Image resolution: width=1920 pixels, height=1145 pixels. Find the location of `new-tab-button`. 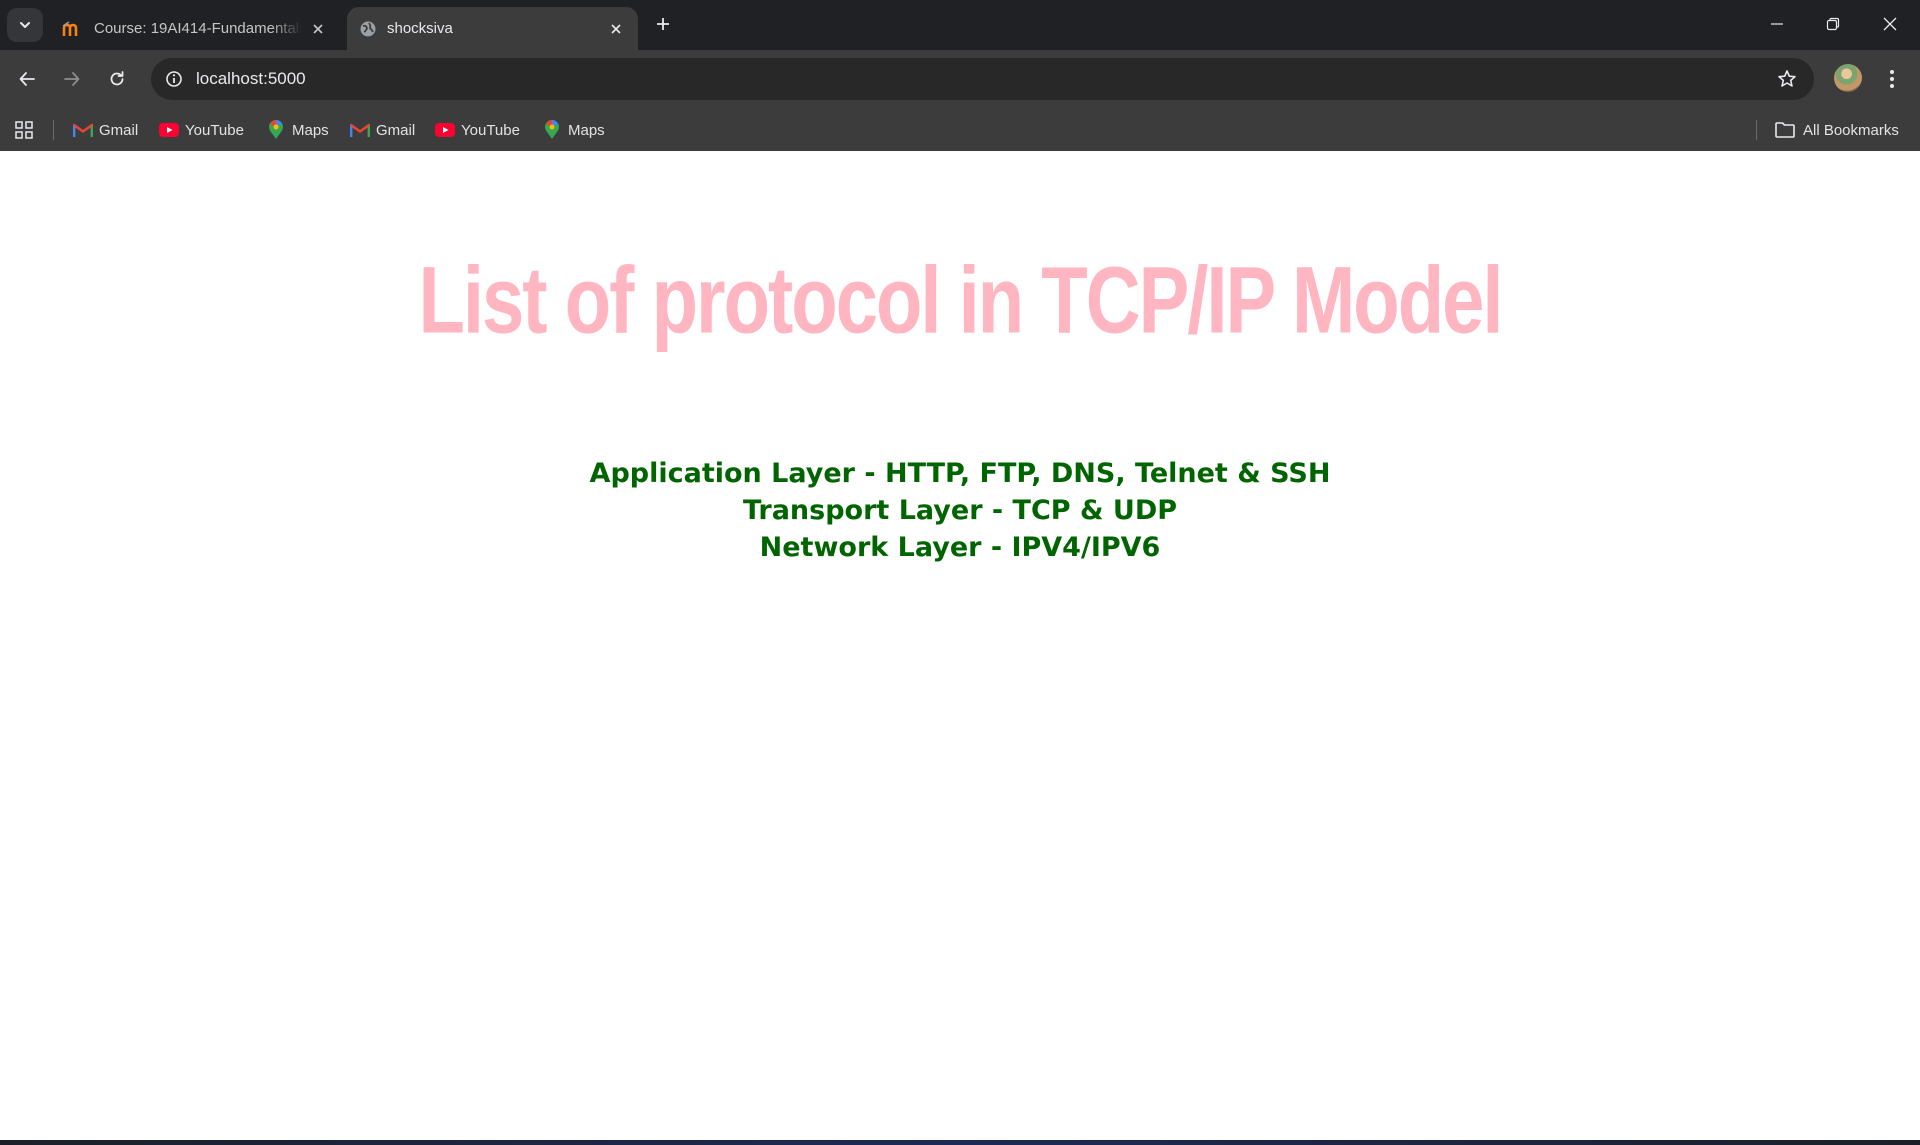

new-tab-button is located at coordinates (663, 24).